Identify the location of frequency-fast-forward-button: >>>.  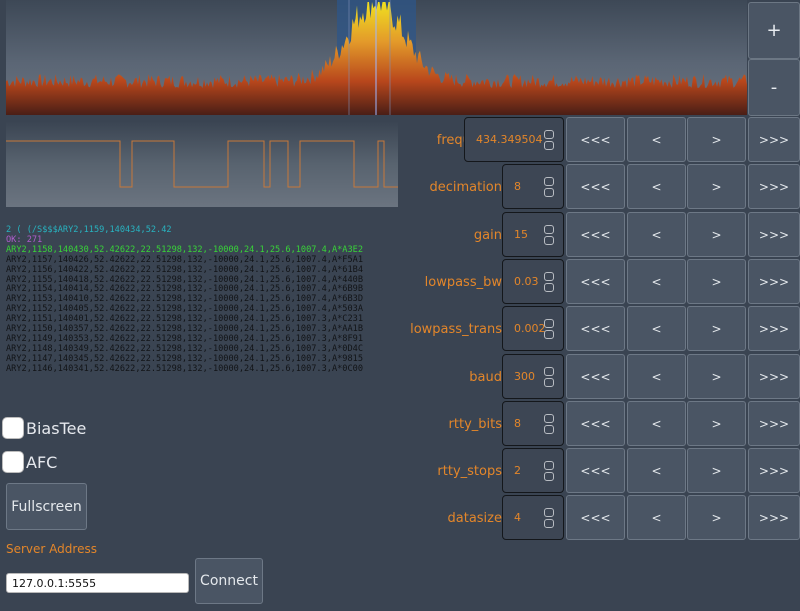
(774, 139).